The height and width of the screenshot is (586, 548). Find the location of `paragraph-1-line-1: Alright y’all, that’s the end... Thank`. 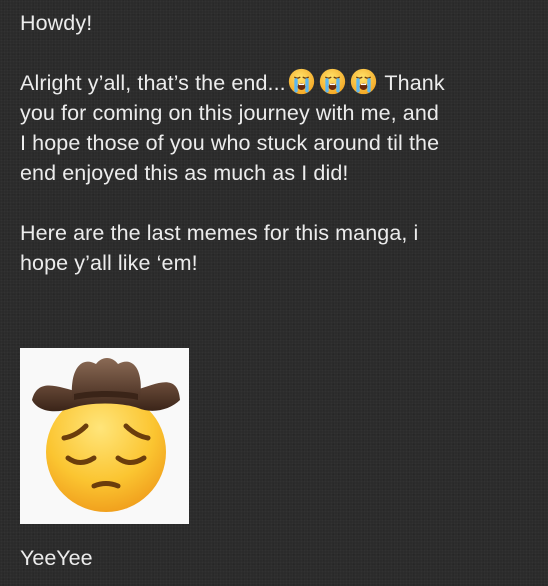

paragraph-1-line-1: Alright y’all, that’s the end... Thank is located at coordinates (277, 83).